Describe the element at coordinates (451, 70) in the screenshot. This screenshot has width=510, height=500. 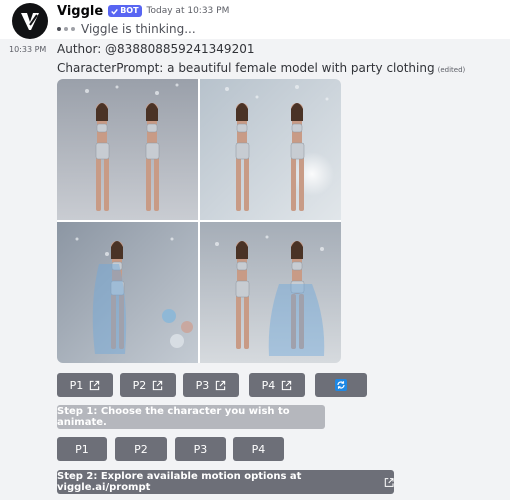
I see `edited-tag: (edited)` at that location.